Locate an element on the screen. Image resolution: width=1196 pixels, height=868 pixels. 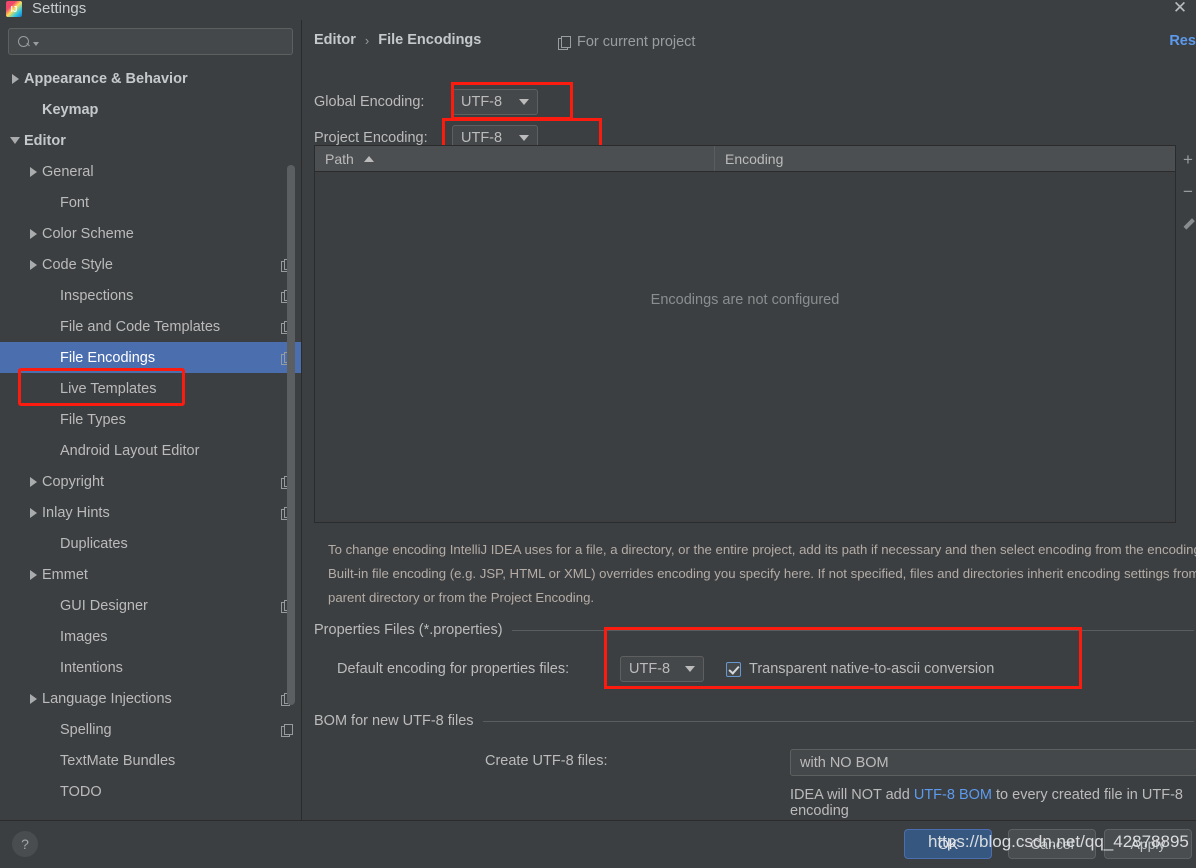
sidebar-item-color-scheme: Color Scheme is located at coordinates (150, 233).